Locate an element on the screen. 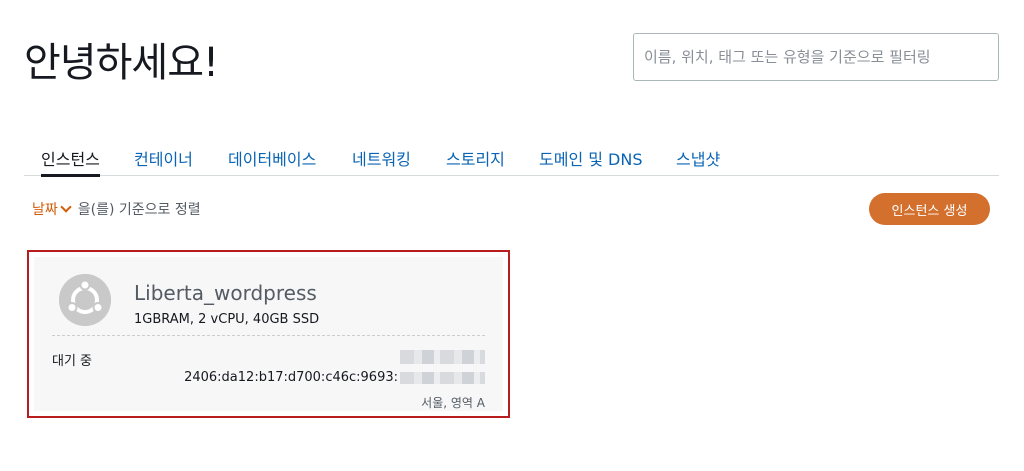  ubuntu-icon is located at coordinates (85, 300).